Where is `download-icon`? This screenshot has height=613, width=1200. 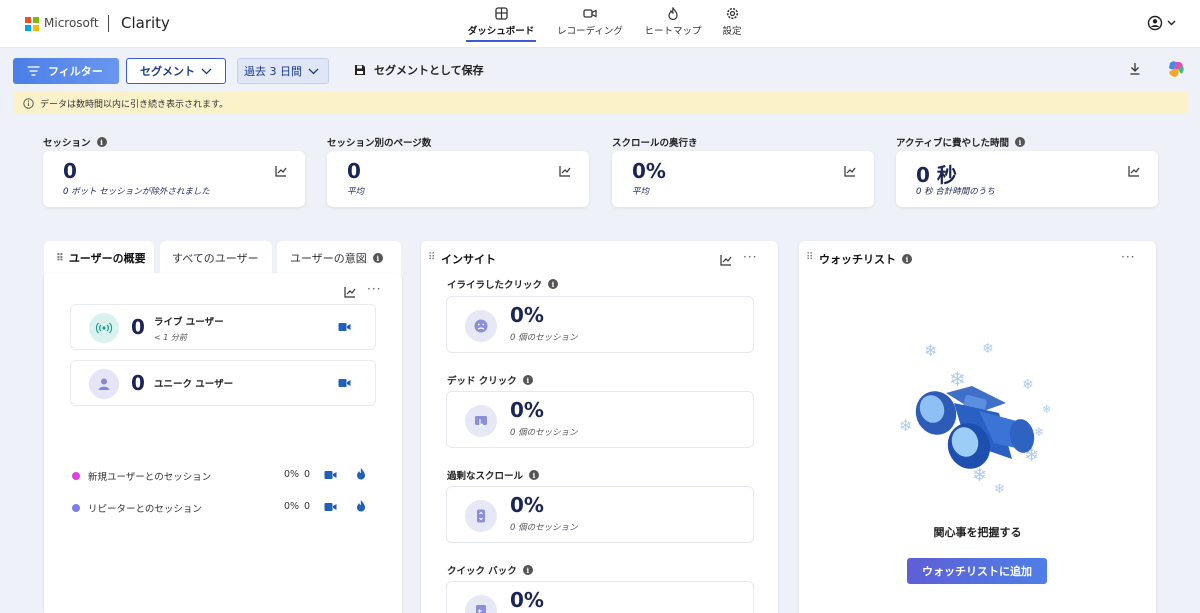
download-icon is located at coordinates (1135, 69).